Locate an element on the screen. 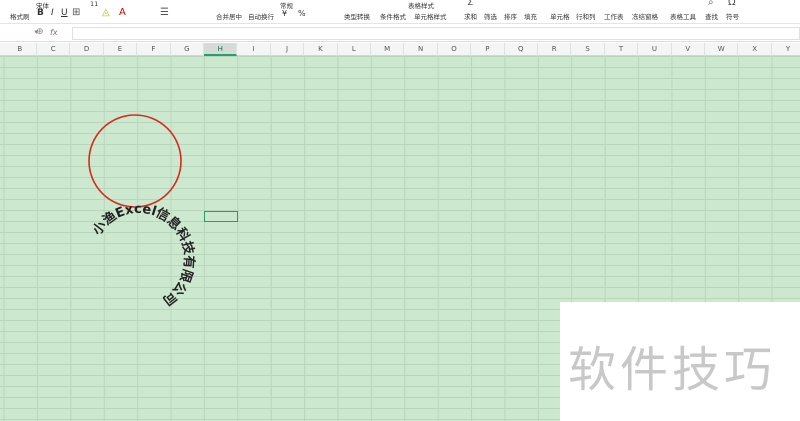 The image size is (800, 421). arc-text-path: 小渔Excel信息科技有限公司 is located at coordinates (143, 255).